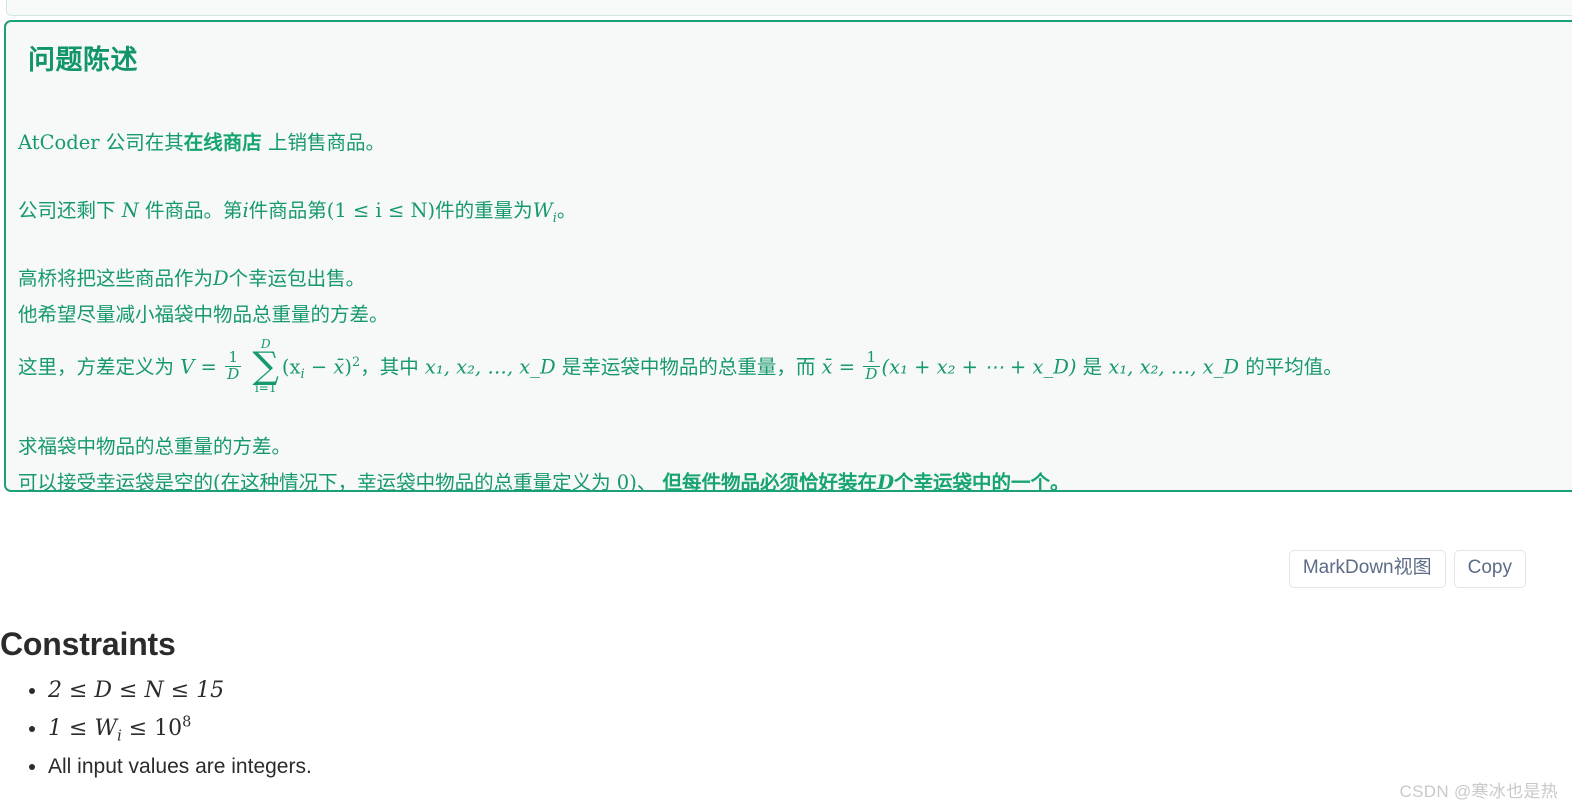  What do you see at coordinates (827, 367) in the screenshot?
I see `x-bar-2: x̄` at bounding box center [827, 367].